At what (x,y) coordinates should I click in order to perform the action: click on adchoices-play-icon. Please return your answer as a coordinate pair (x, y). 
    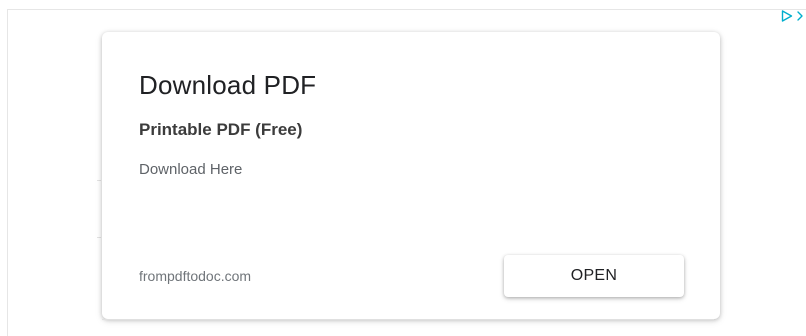
    Looking at the image, I should click on (787, 16).